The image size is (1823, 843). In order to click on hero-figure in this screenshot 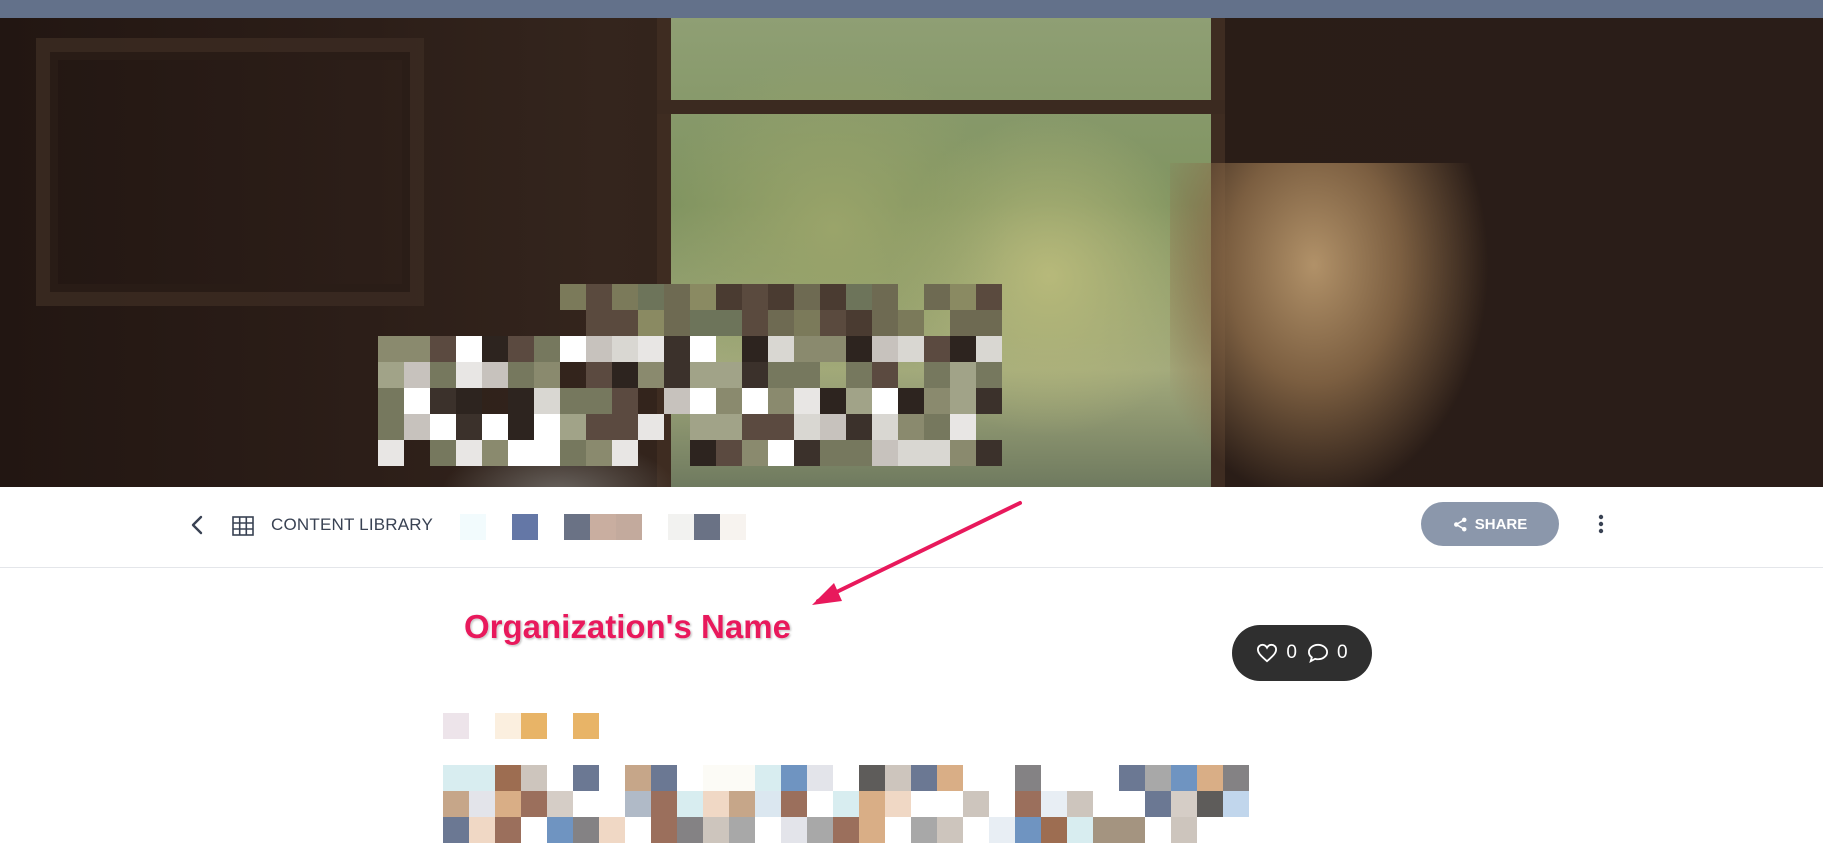, I will do `click(1330, 325)`.